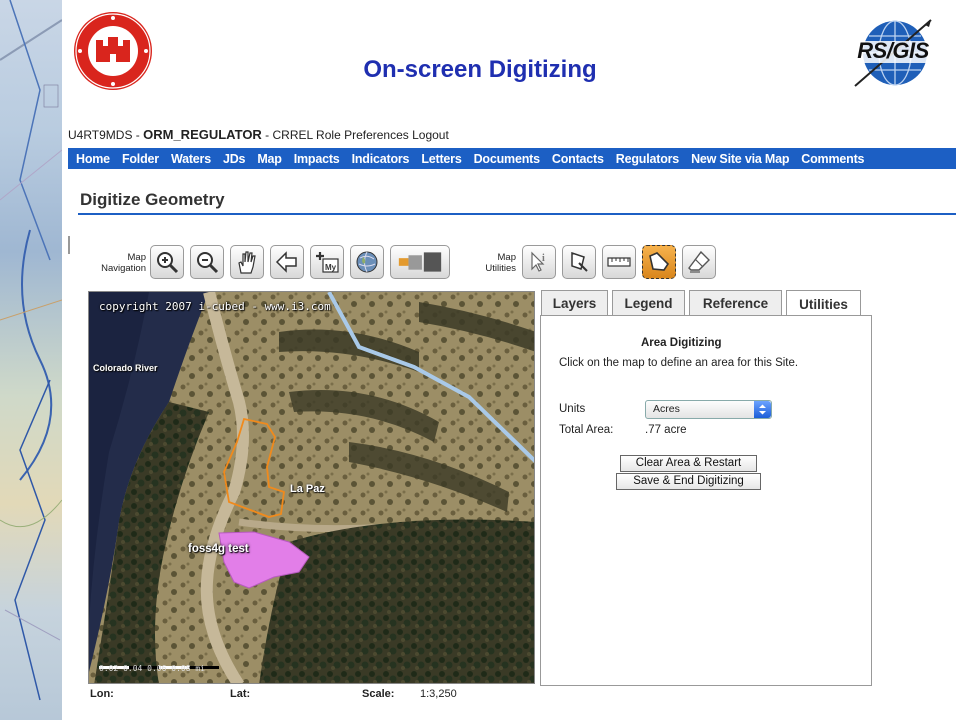 This screenshot has height=720, width=960. I want to click on area-digitize-button, so click(659, 262).